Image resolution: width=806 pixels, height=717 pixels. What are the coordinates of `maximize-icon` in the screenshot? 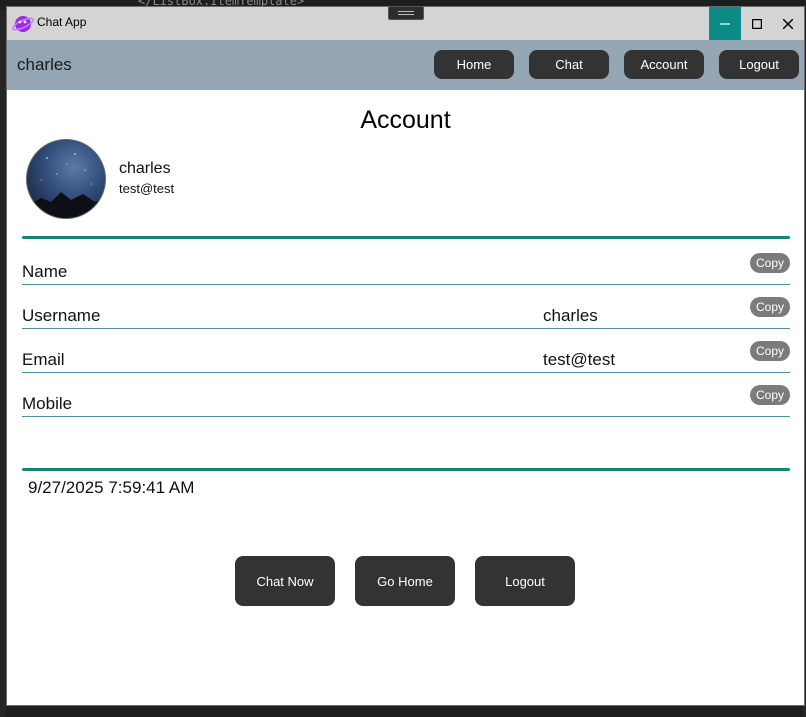 It's located at (757, 23).